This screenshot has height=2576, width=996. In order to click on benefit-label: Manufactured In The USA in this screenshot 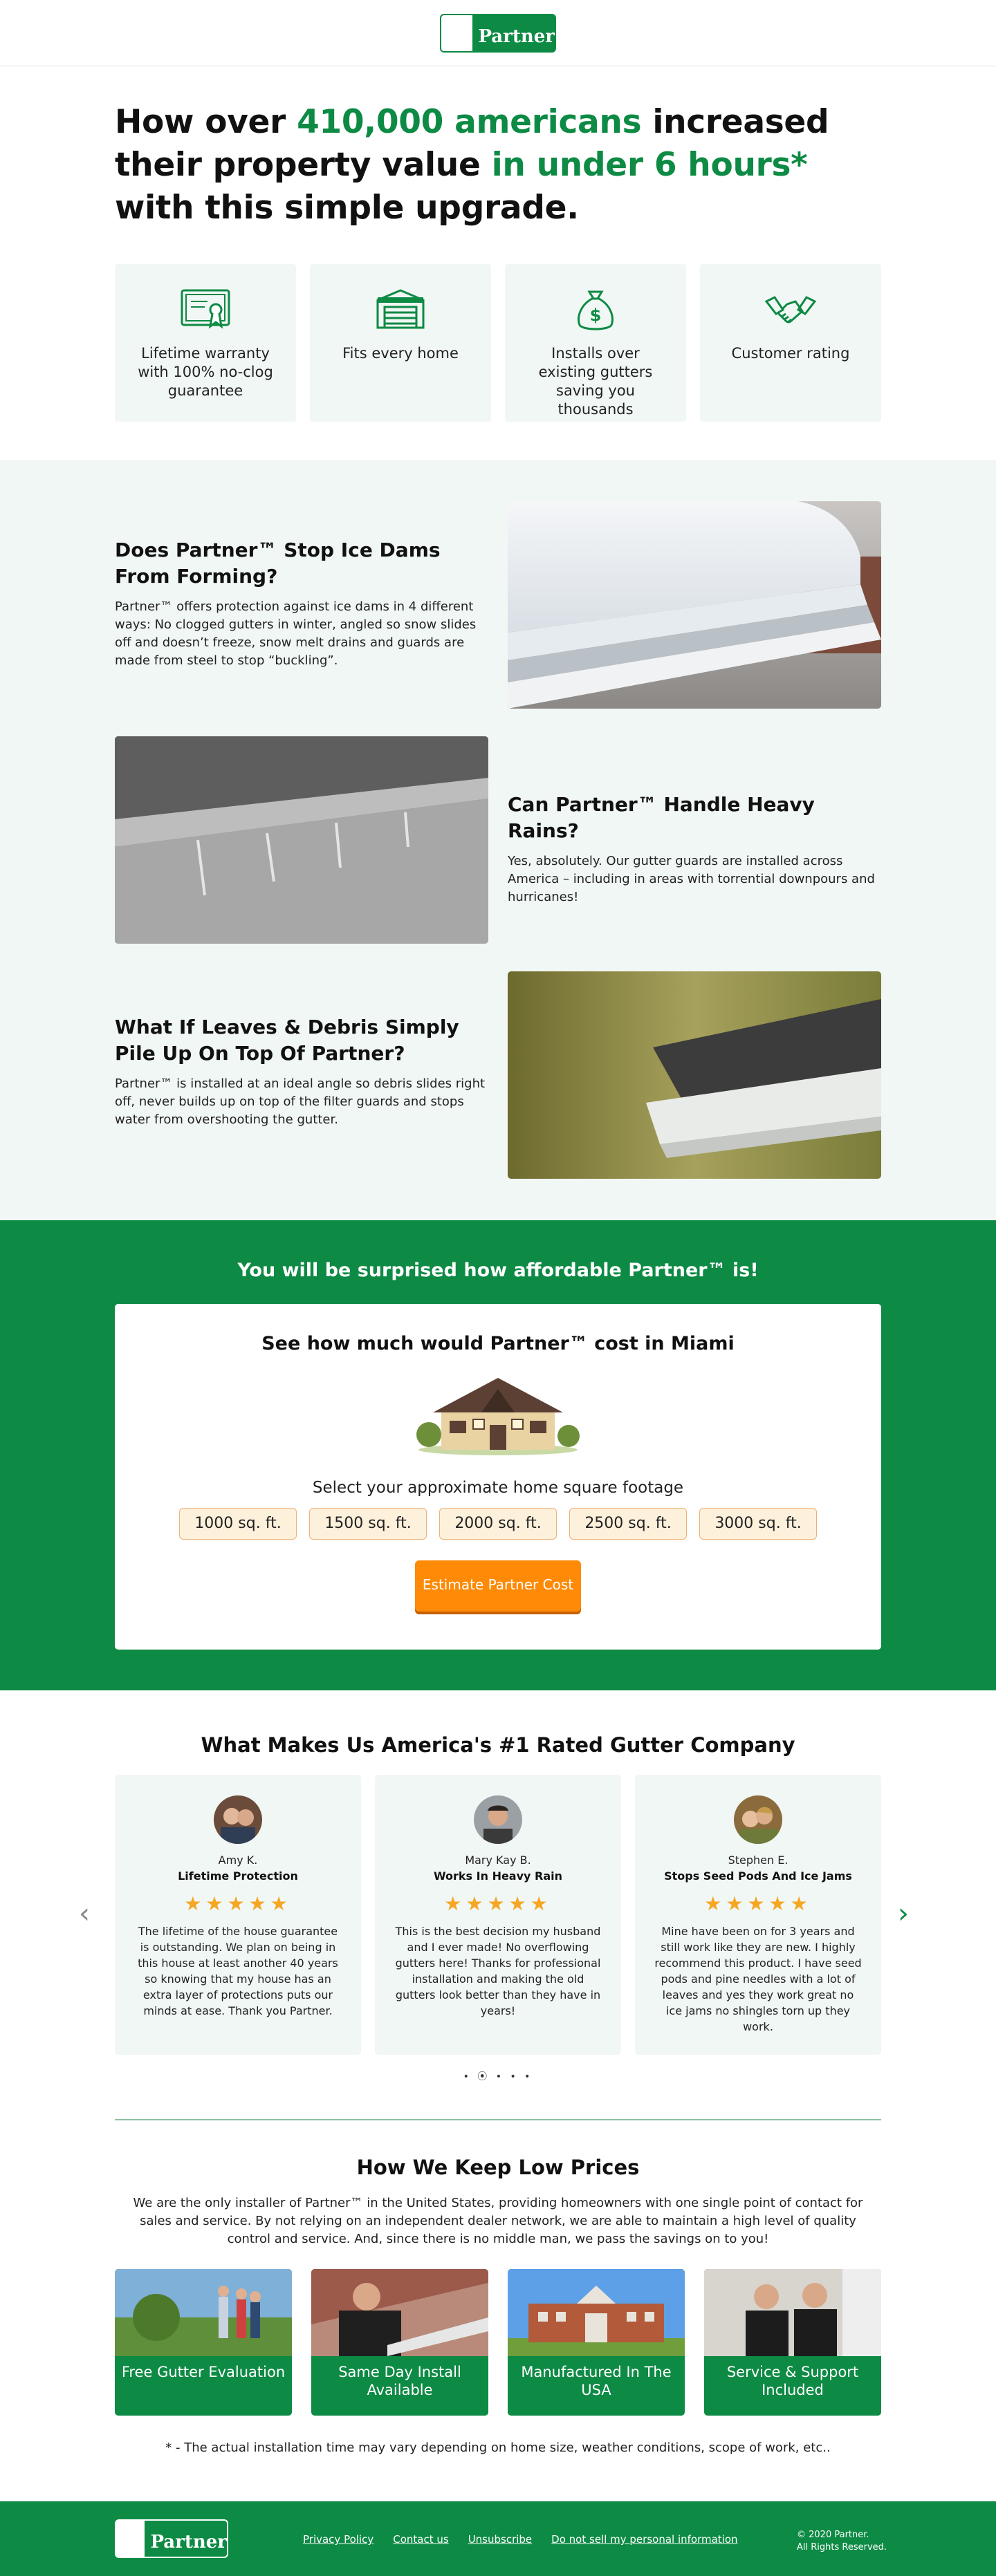, I will do `click(596, 2381)`.